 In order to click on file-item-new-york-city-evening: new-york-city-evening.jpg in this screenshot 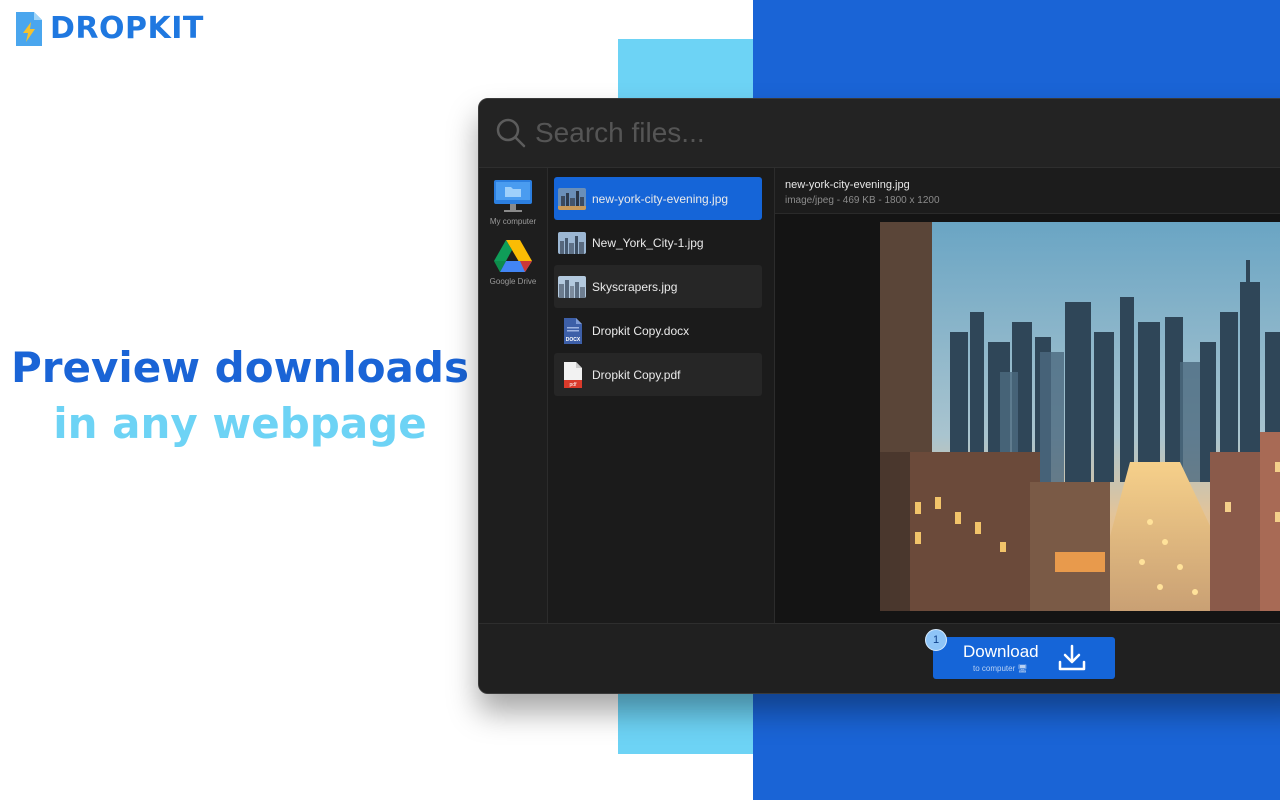, I will do `click(658, 198)`.